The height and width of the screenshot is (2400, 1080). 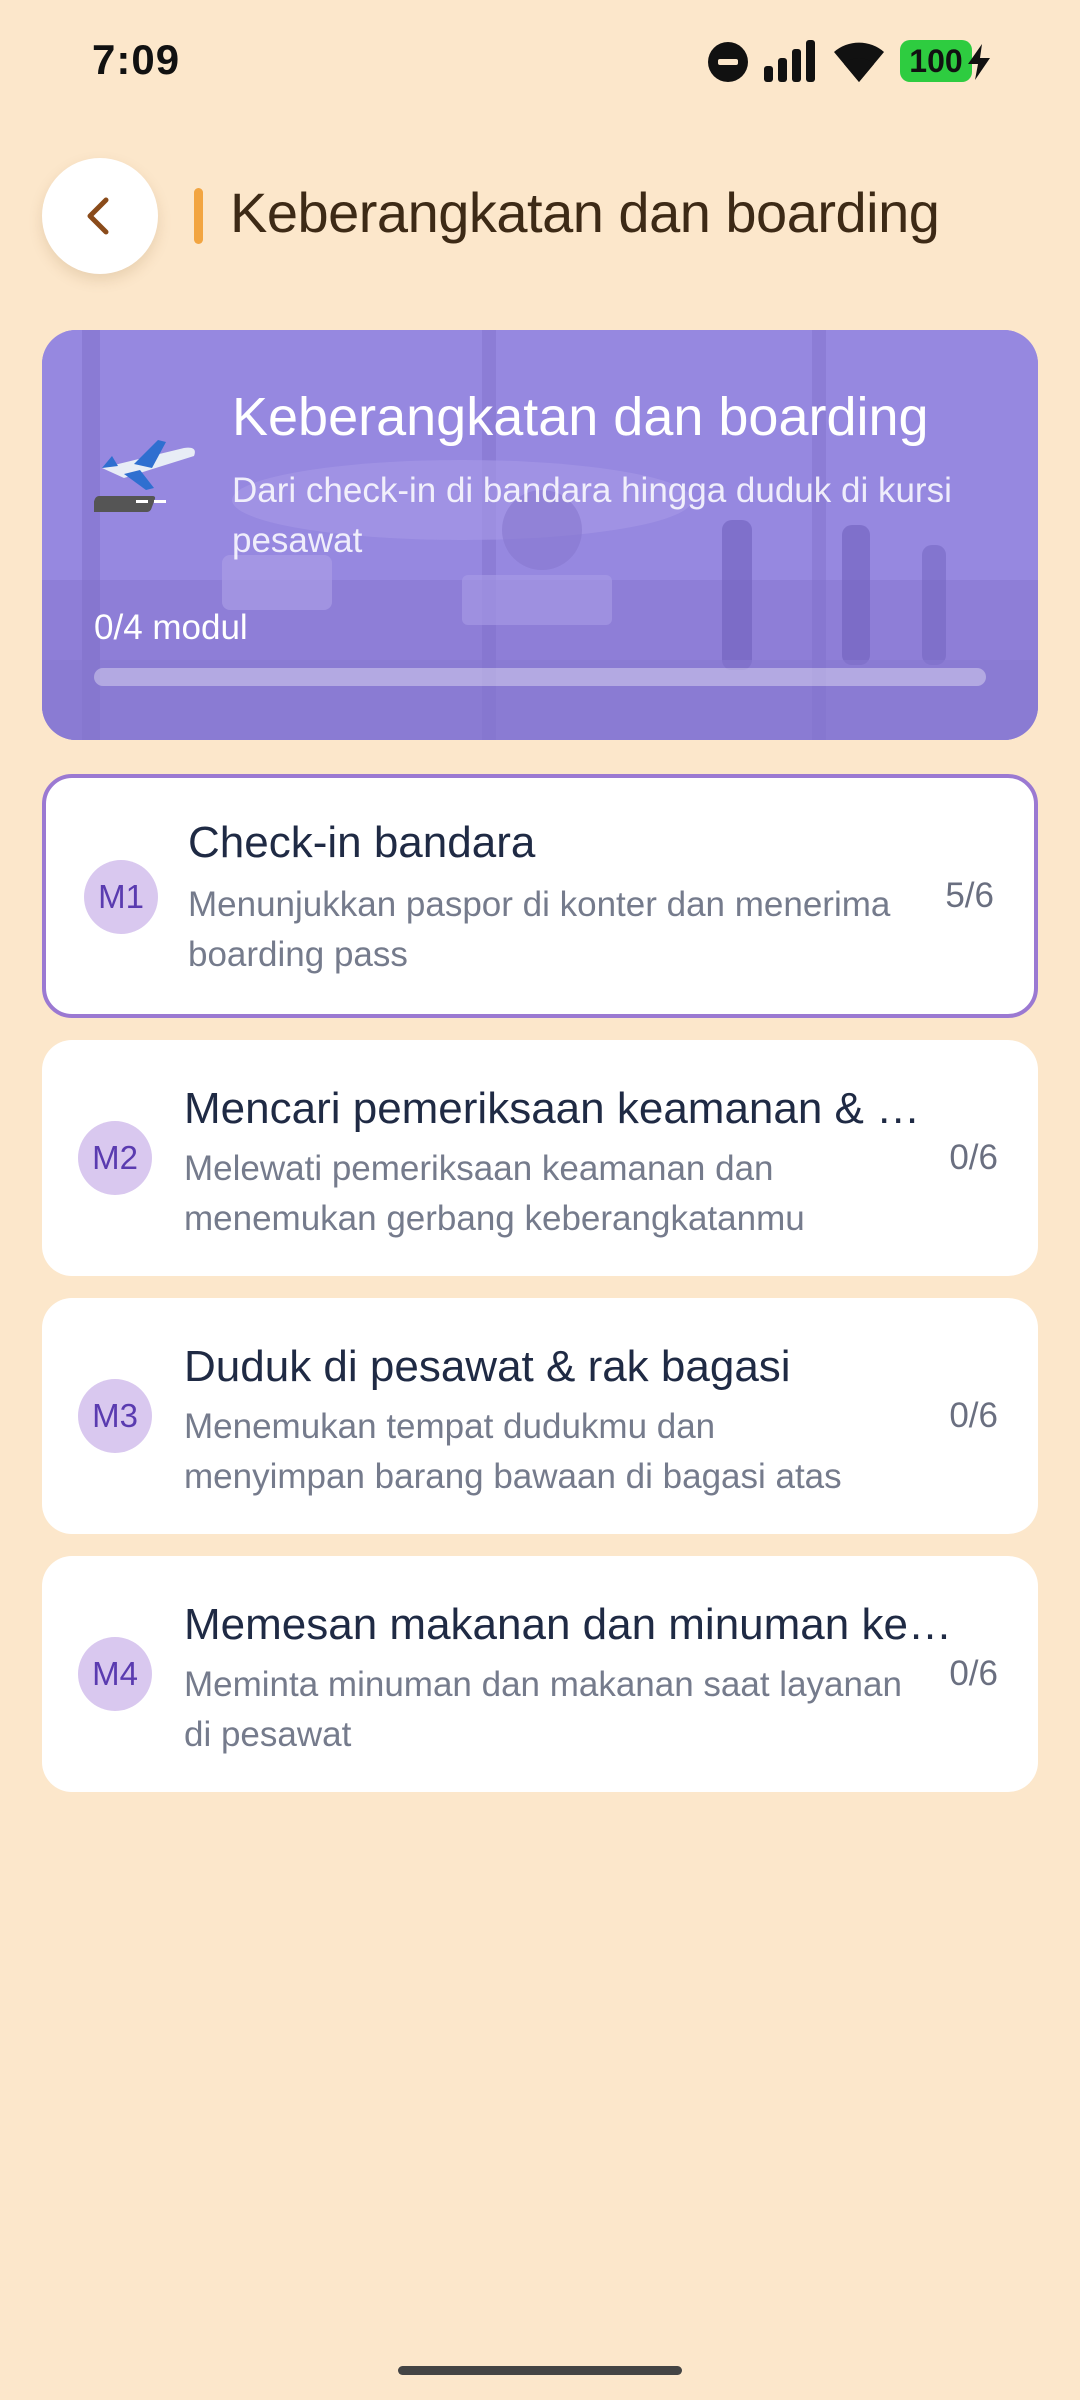 I want to click on battery-icon: 100, so click(x=936, y=61).